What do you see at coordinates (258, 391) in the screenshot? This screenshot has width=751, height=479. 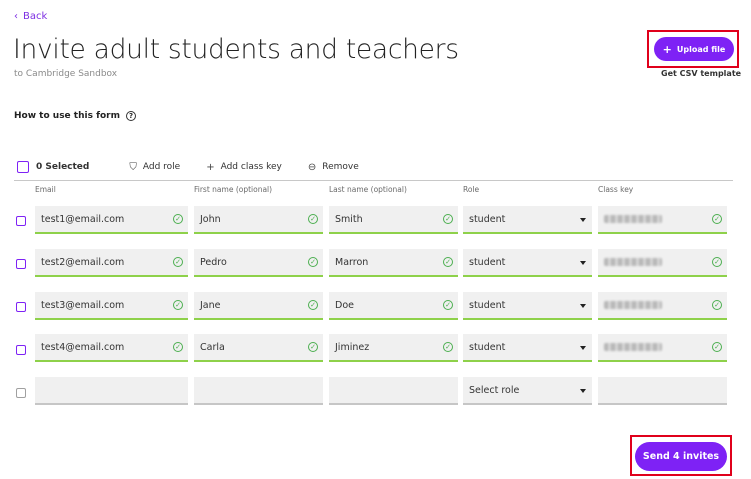 I see `first-name-field` at bounding box center [258, 391].